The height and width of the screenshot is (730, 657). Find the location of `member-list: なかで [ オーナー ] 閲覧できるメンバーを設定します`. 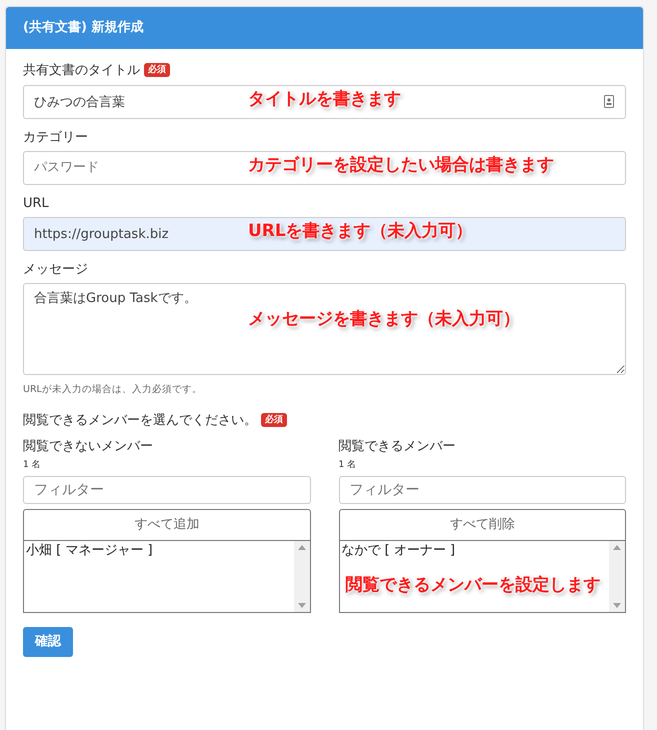

member-list: なかで [ オーナー ] 閲覧できるメンバーを設定します is located at coordinates (482, 577).